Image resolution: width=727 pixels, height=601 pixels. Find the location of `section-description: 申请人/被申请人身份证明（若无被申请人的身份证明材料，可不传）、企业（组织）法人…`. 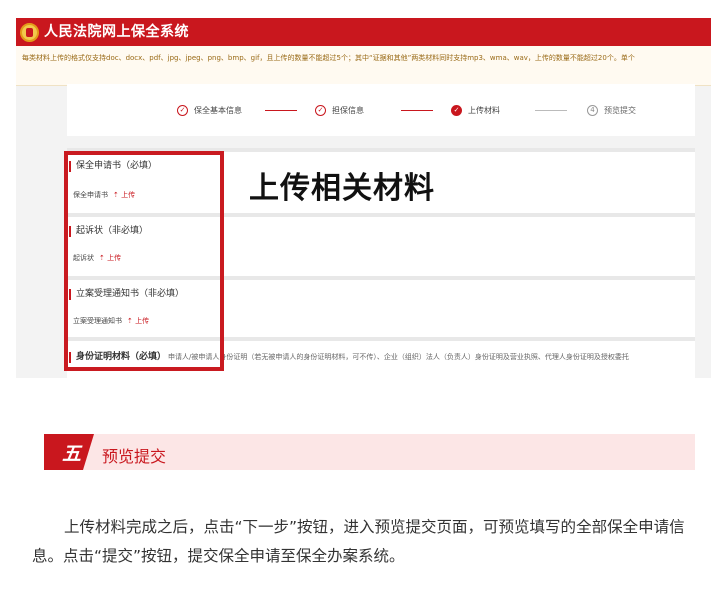

section-description: 申请人/被申请人身份证明（若无被申请人的身份证明材料，可不传）、企业（组织）法人… is located at coordinates (398, 357).